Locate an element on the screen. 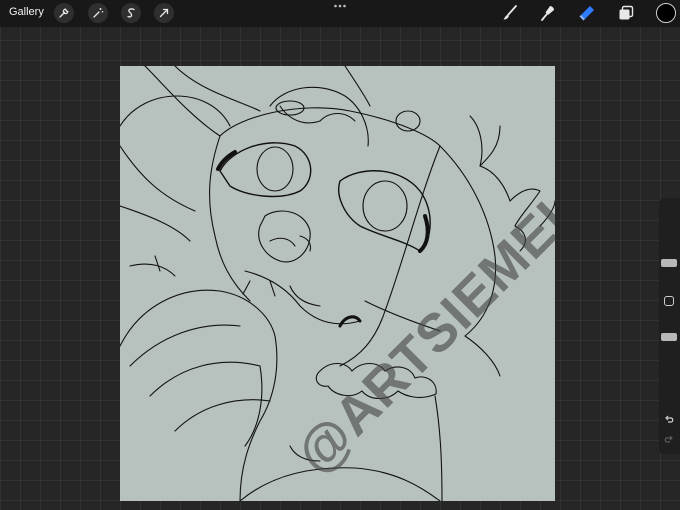 The height and width of the screenshot is (510, 680). selection-s-icon is located at coordinates (131, 13).